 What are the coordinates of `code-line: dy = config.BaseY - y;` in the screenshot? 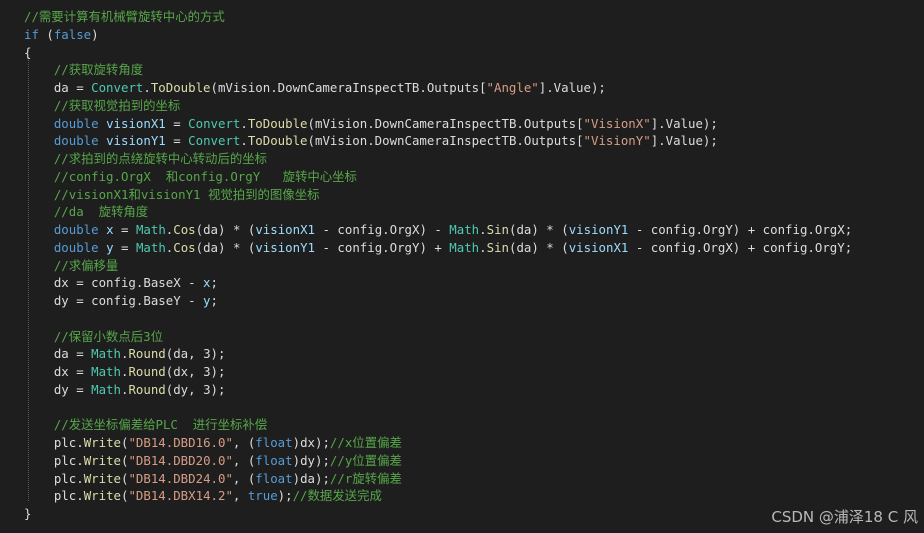 It's located at (462, 301).